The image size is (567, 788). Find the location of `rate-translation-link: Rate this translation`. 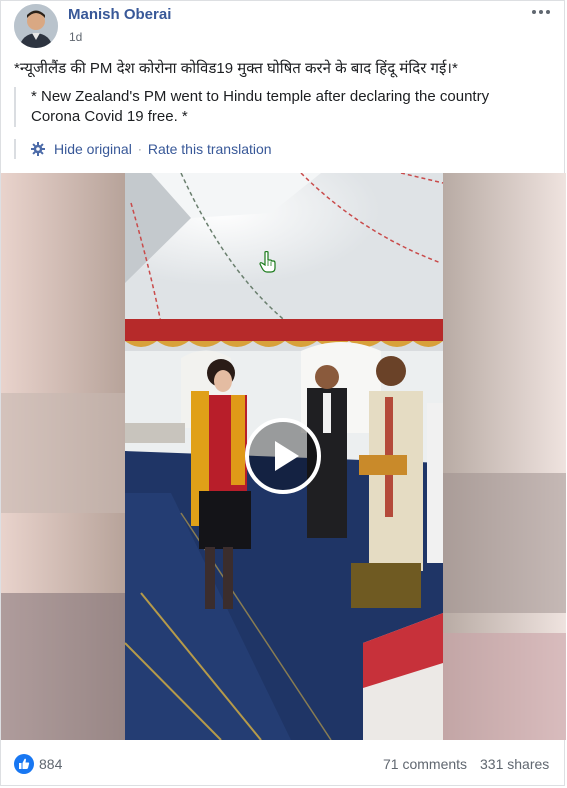

rate-translation-link: Rate this translation is located at coordinates (210, 149).